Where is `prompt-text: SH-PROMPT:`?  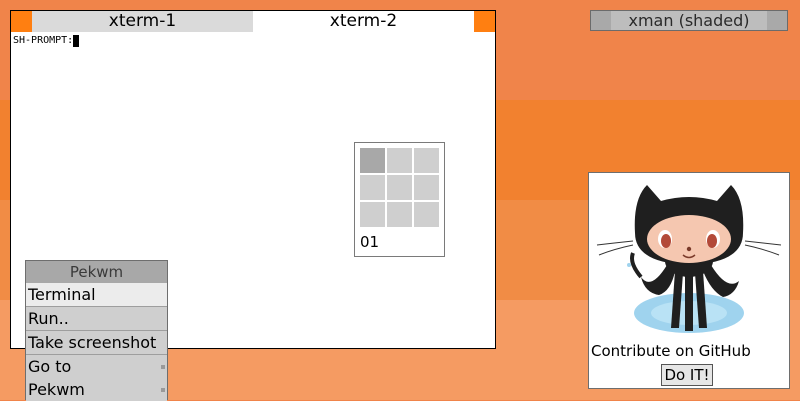 prompt-text: SH-PROMPT: is located at coordinates (43, 40).